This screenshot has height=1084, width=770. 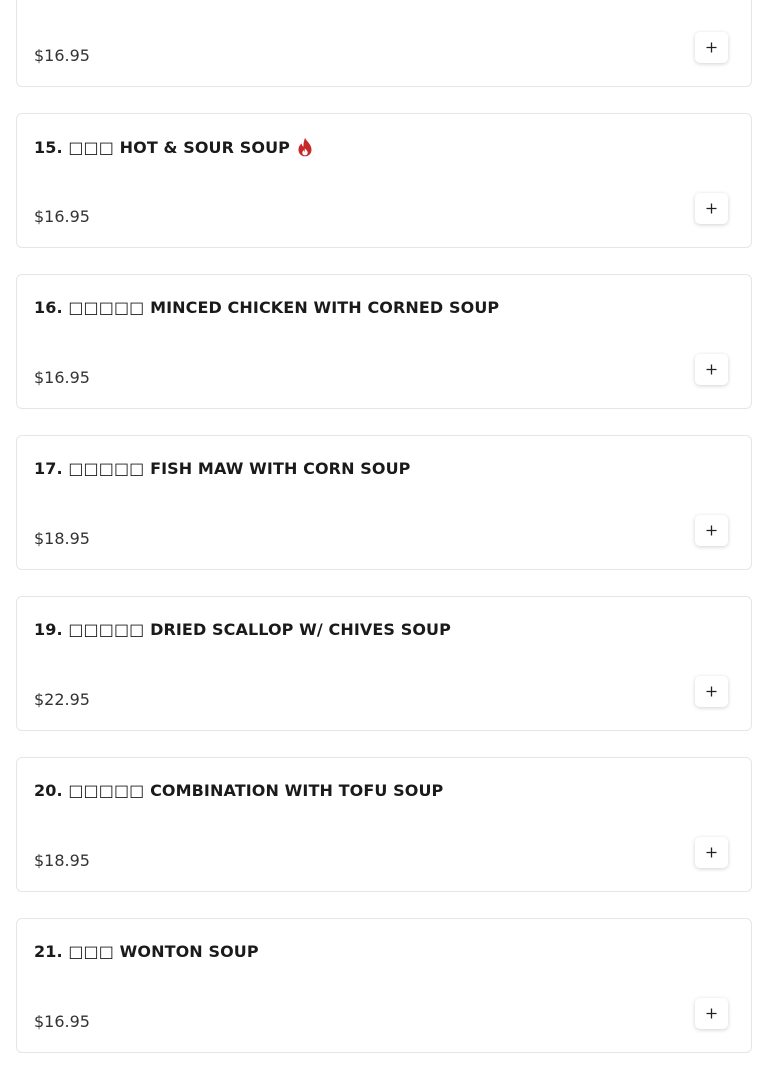 I want to click on item-title: 21. □□□ WONTON SOUP, so click(x=146, y=951).